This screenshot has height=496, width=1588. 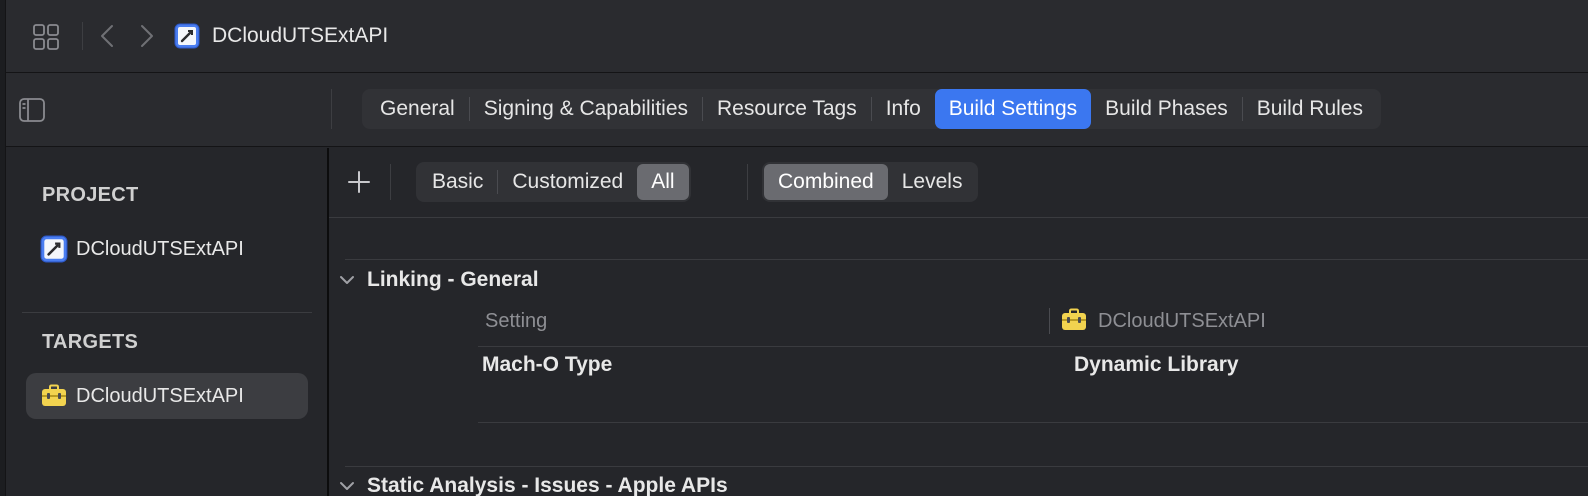 I want to click on tab-build-settings: Build Settings, so click(x=1013, y=109).